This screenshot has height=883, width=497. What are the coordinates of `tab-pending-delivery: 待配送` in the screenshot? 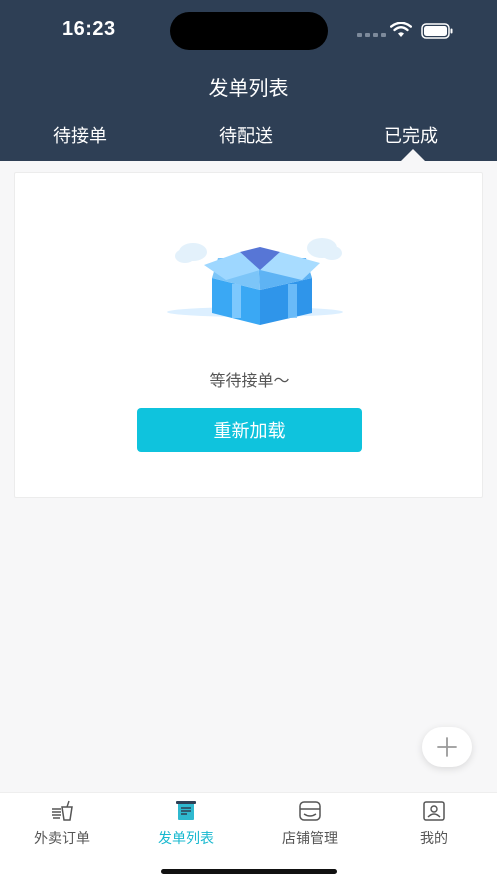 It's located at (246, 135).